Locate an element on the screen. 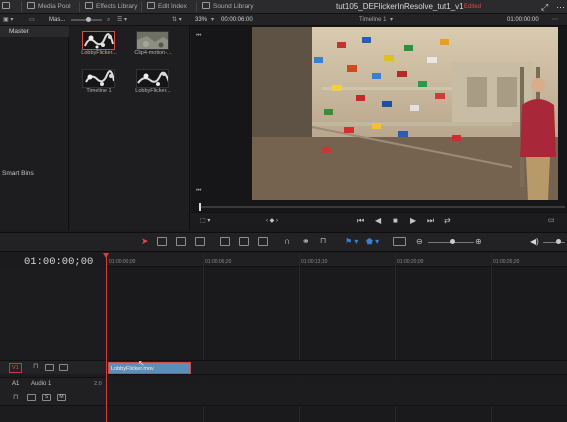 Image resolution: width=567 pixels, height=422 pixels. media-pool-button: Media Pool is located at coordinates (49, 7).